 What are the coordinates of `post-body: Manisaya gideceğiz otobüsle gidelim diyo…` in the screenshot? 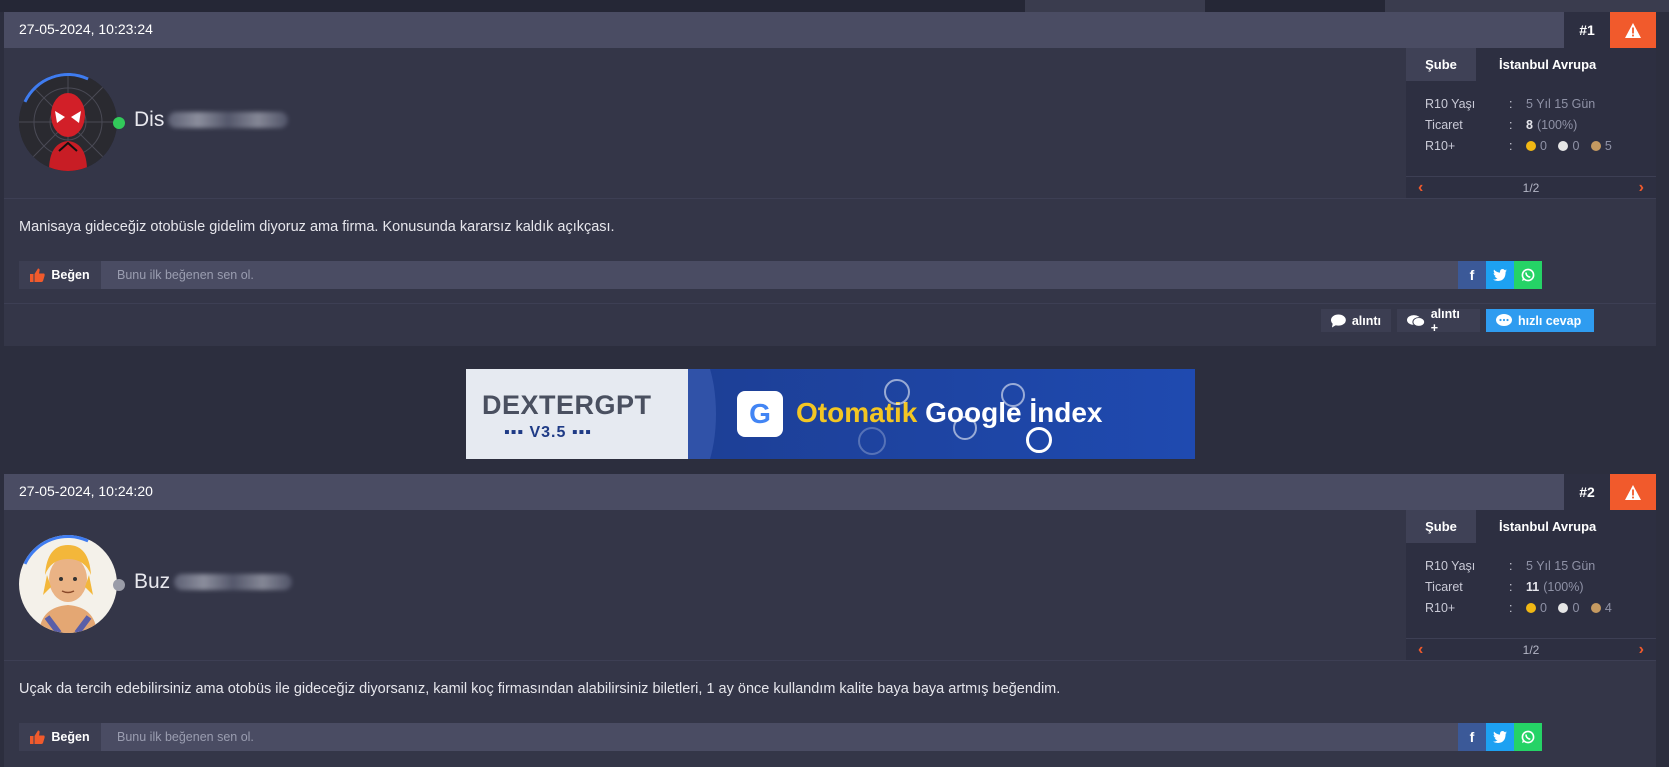 It's located at (830, 243).